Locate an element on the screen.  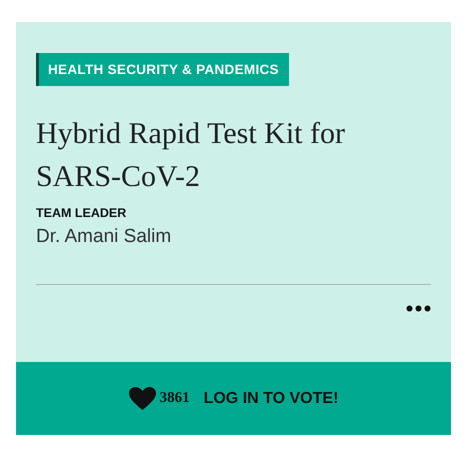
vote-count: 3861 is located at coordinates (175, 398).